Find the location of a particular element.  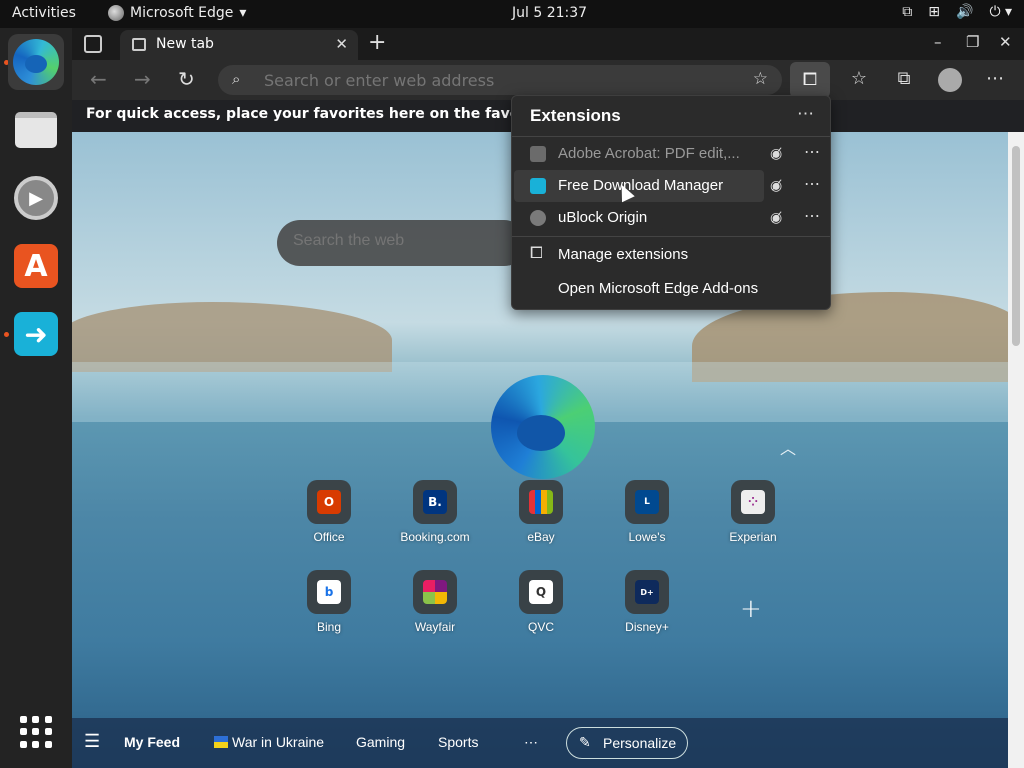

page-scrollbar is located at coordinates (1016, 450).